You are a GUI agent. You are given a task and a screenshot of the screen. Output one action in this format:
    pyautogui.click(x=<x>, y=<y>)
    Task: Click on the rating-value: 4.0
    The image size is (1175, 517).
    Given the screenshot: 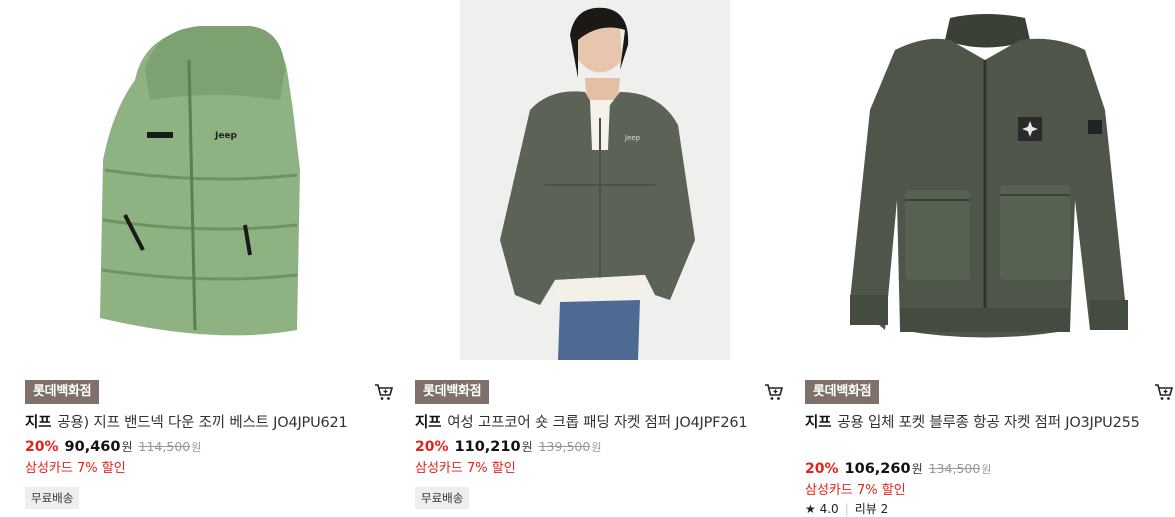 What is the action you would take?
    pyautogui.click(x=829, y=509)
    